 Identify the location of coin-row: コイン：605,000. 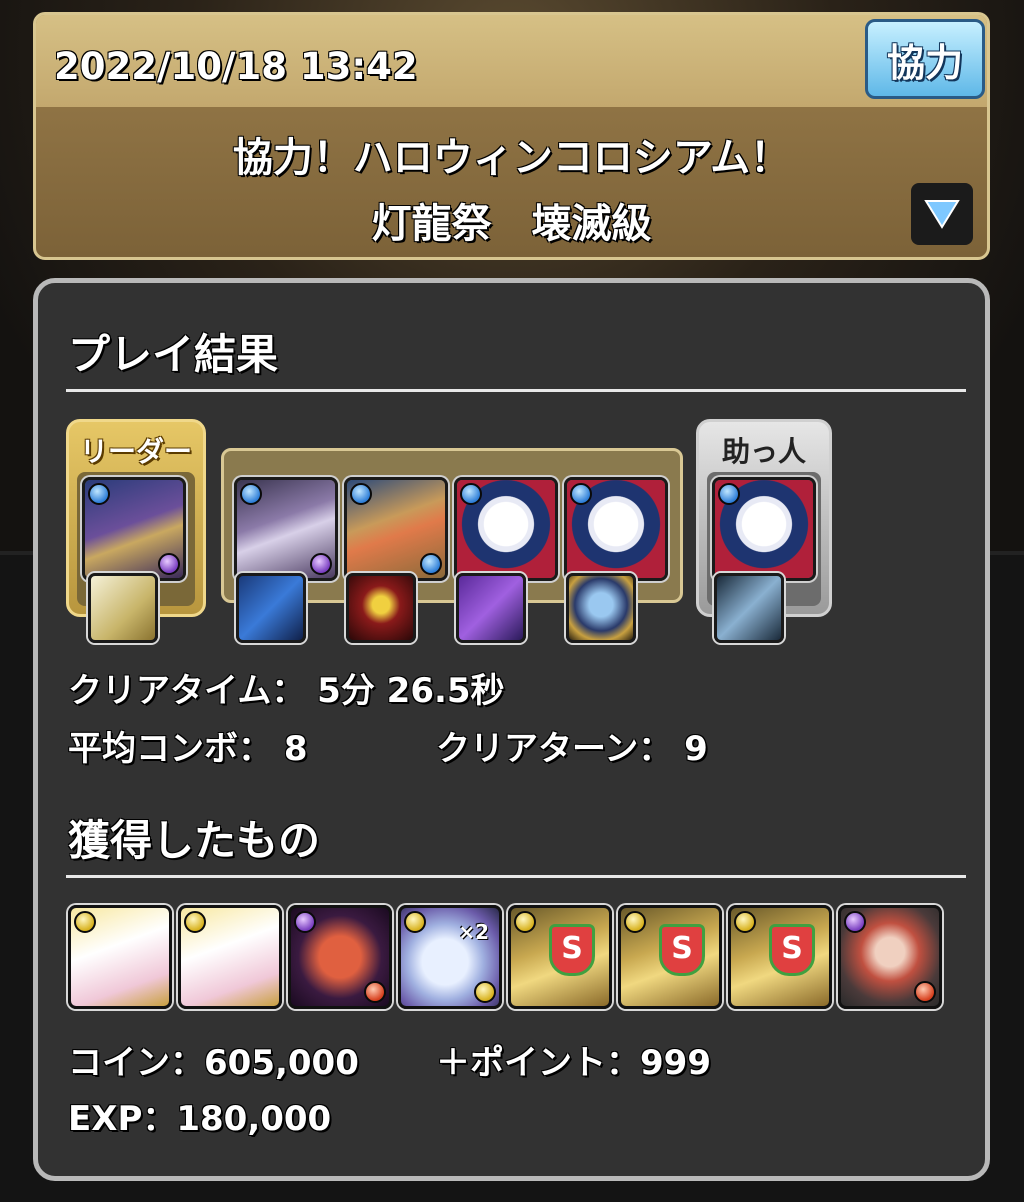
(213, 1059).